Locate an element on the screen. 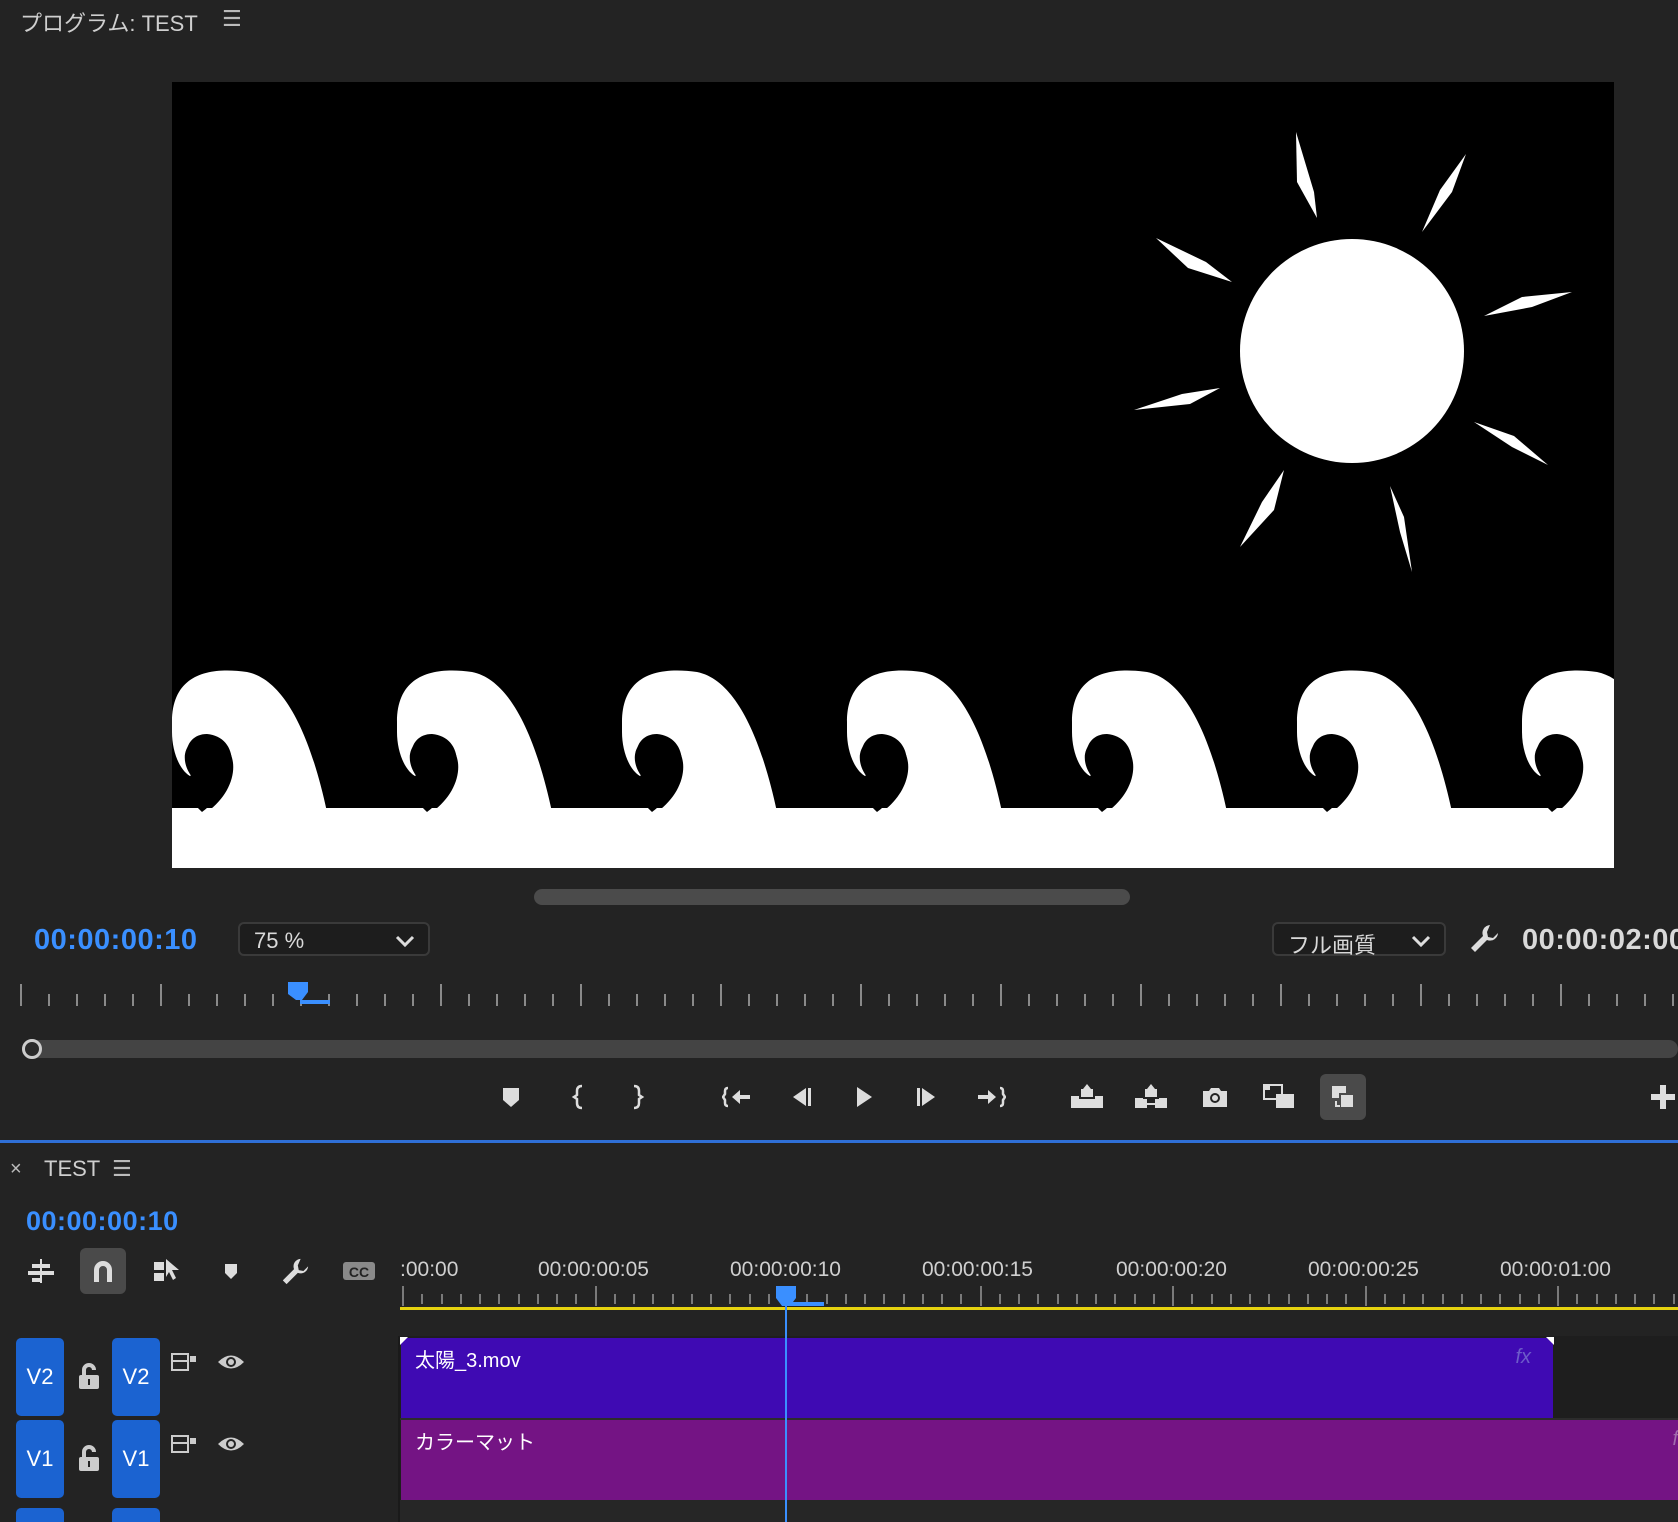 This screenshot has height=1522, width=1678. playhead-timecode: 00:00:00:10 is located at coordinates (116, 940).